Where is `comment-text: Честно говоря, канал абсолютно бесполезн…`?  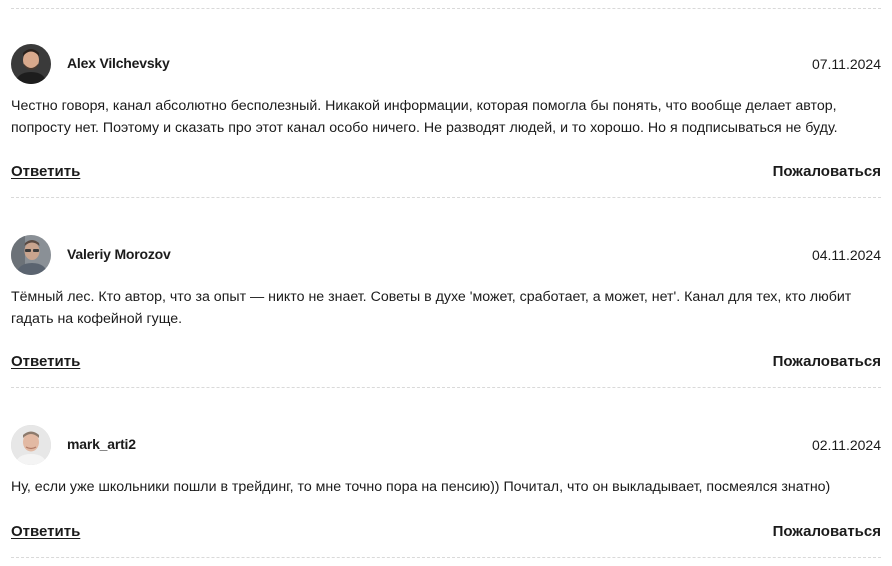 comment-text: Честно говоря, канал абсолютно бесполезн… is located at coordinates (424, 117).